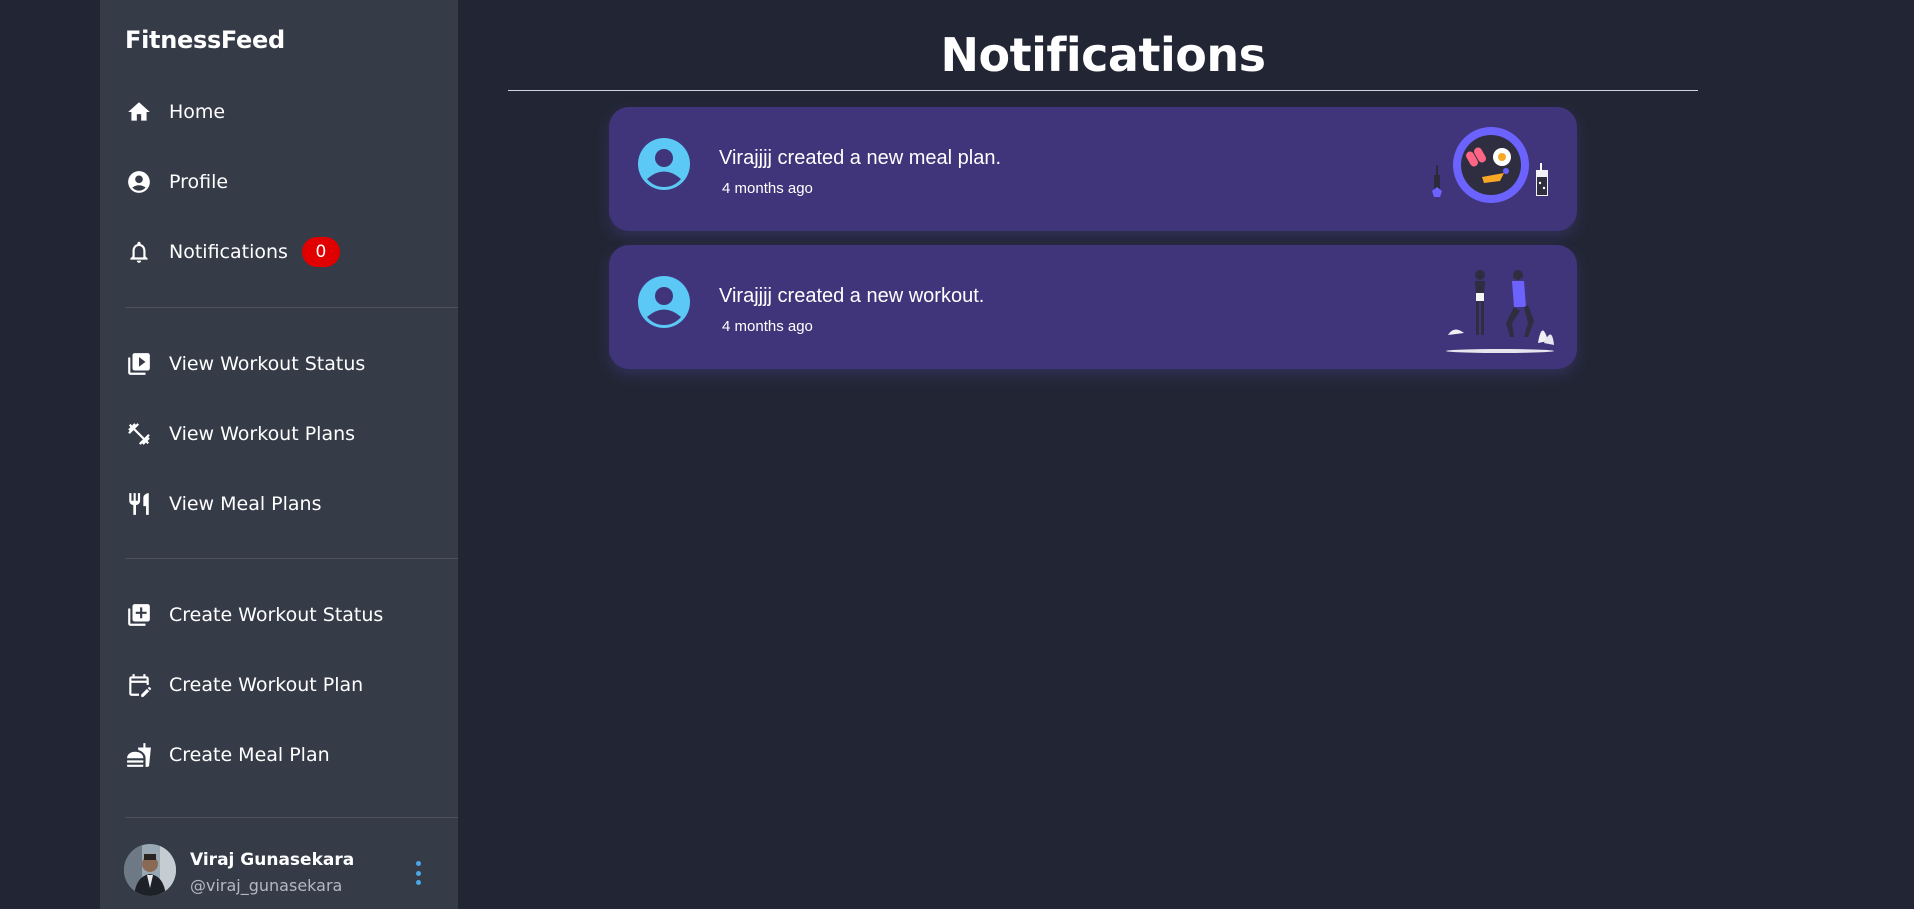 Image resolution: width=1914 pixels, height=909 pixels. What do you see at coordinates (139, 182) in the screenshot?
I see `account-circle-icon` at bounding box center [139, 182].